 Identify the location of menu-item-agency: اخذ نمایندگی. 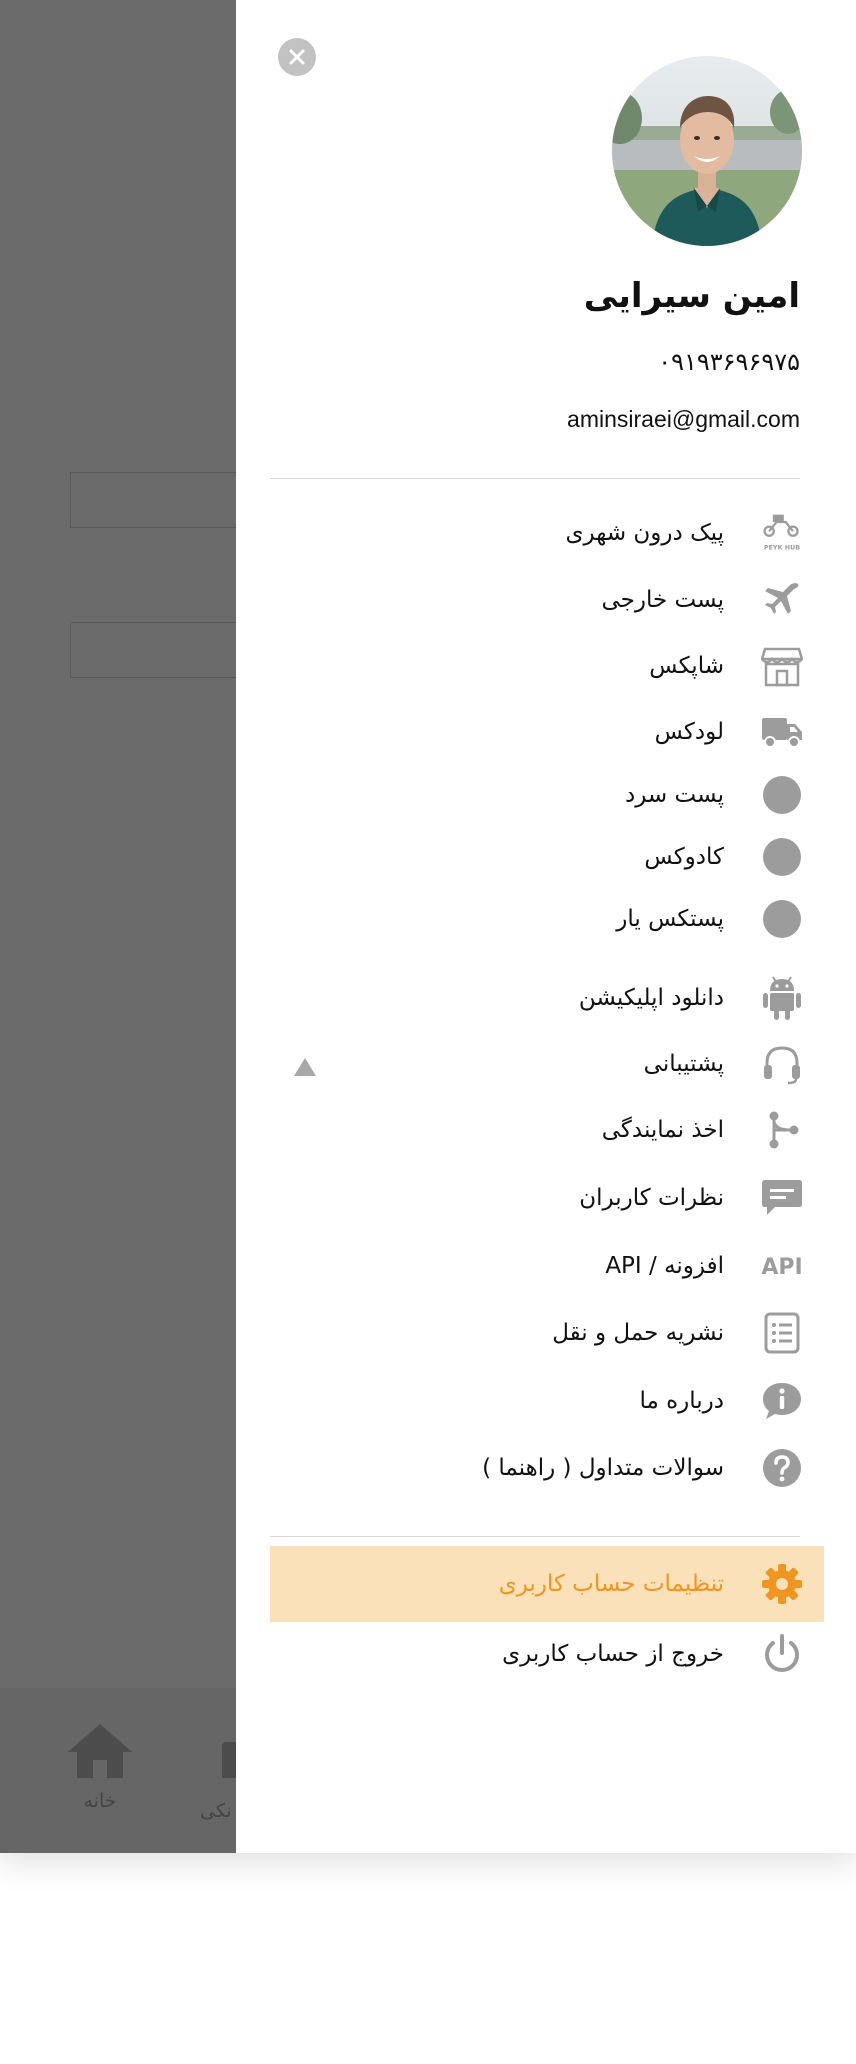
(547, 1130).